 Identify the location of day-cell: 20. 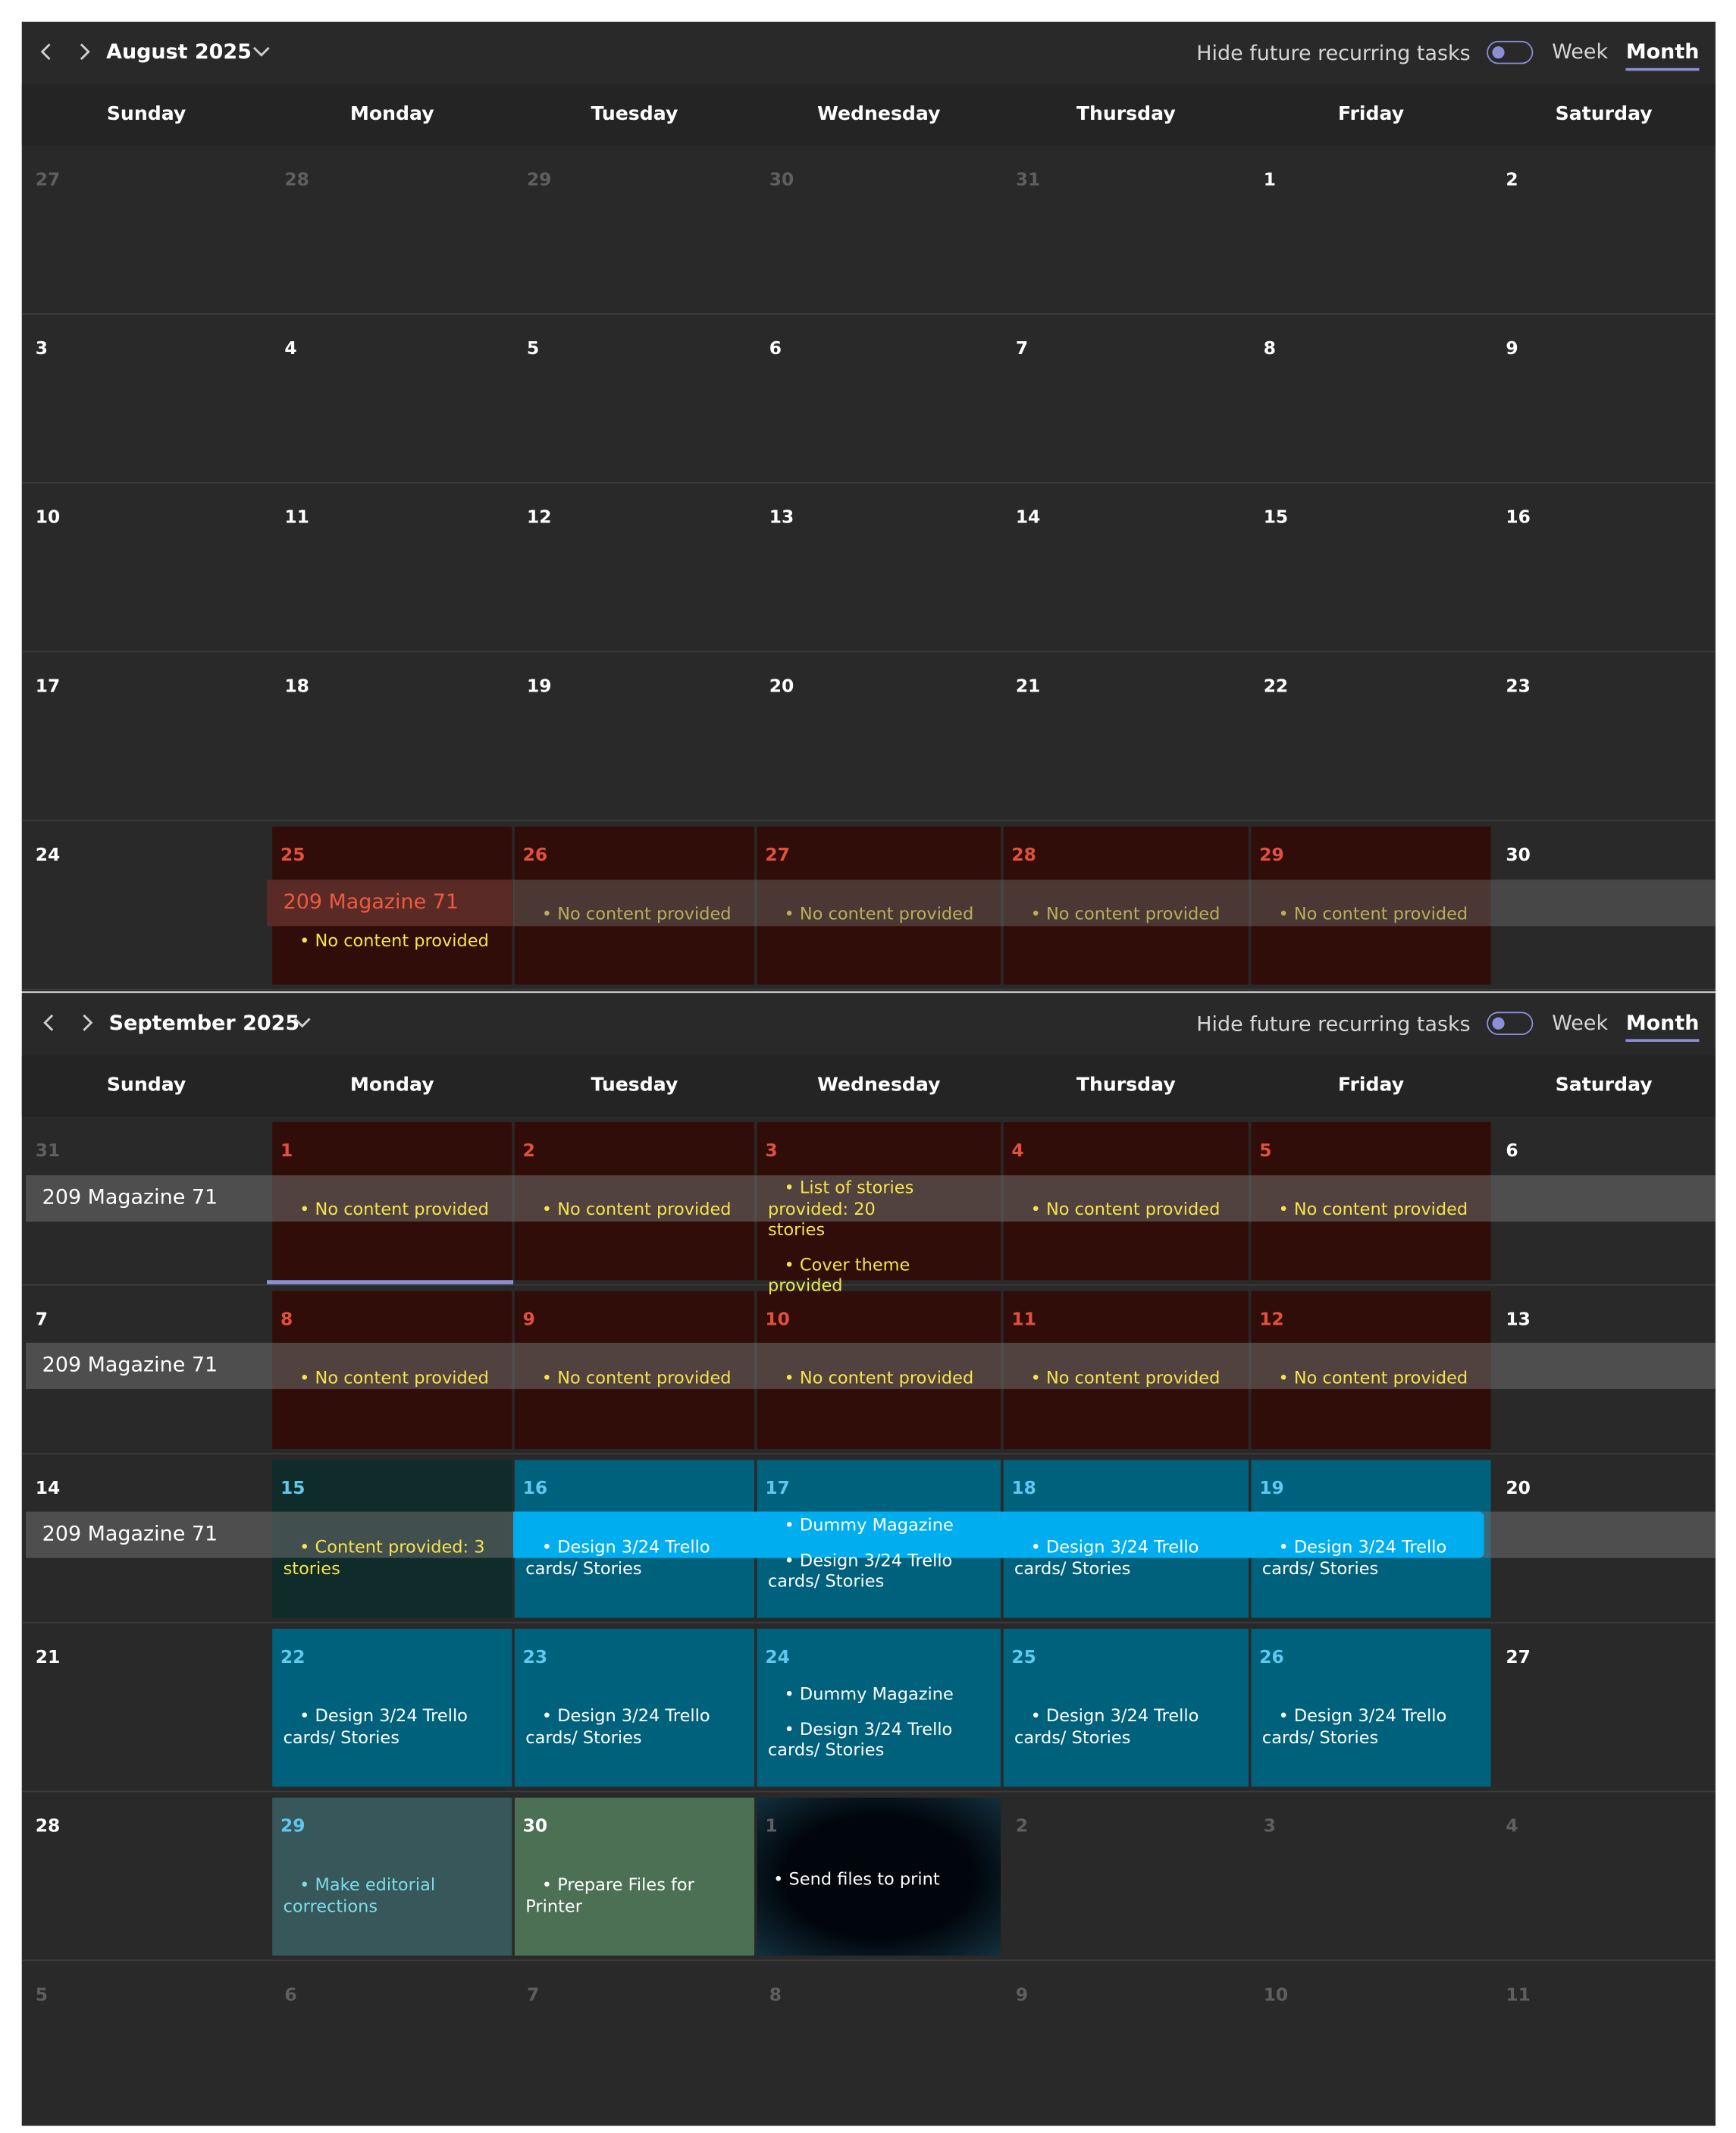
(879, 736).